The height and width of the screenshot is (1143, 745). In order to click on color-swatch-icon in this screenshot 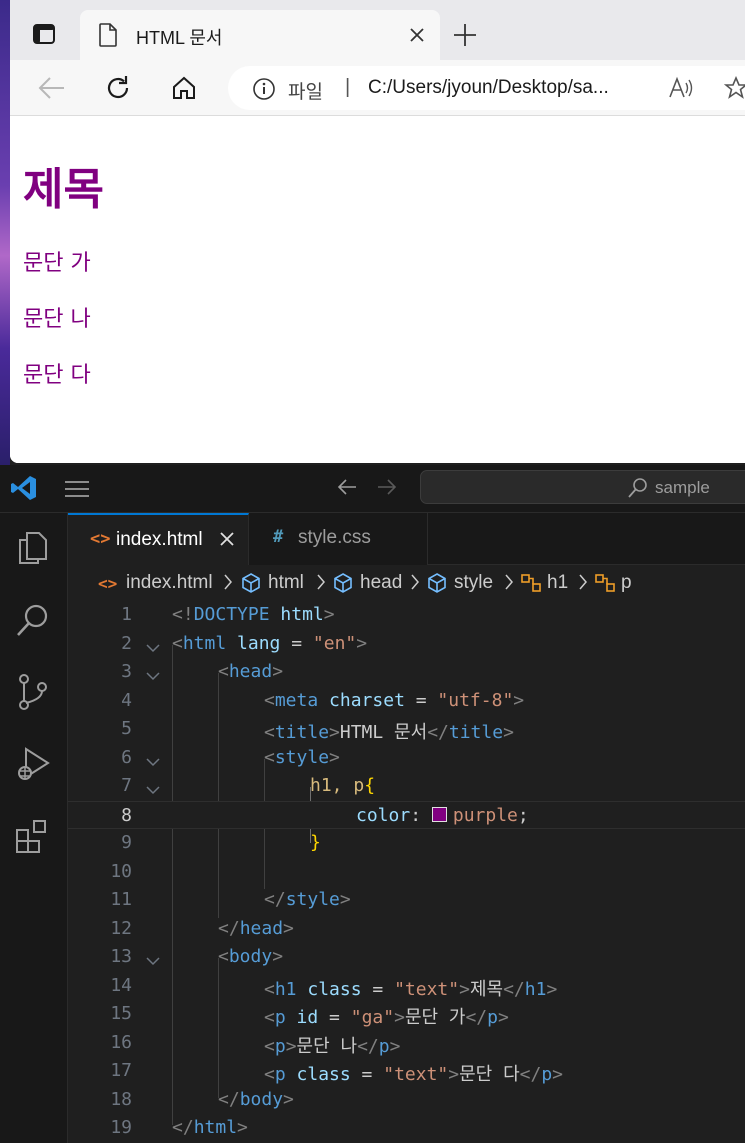, I will do `click(439, 814)`.